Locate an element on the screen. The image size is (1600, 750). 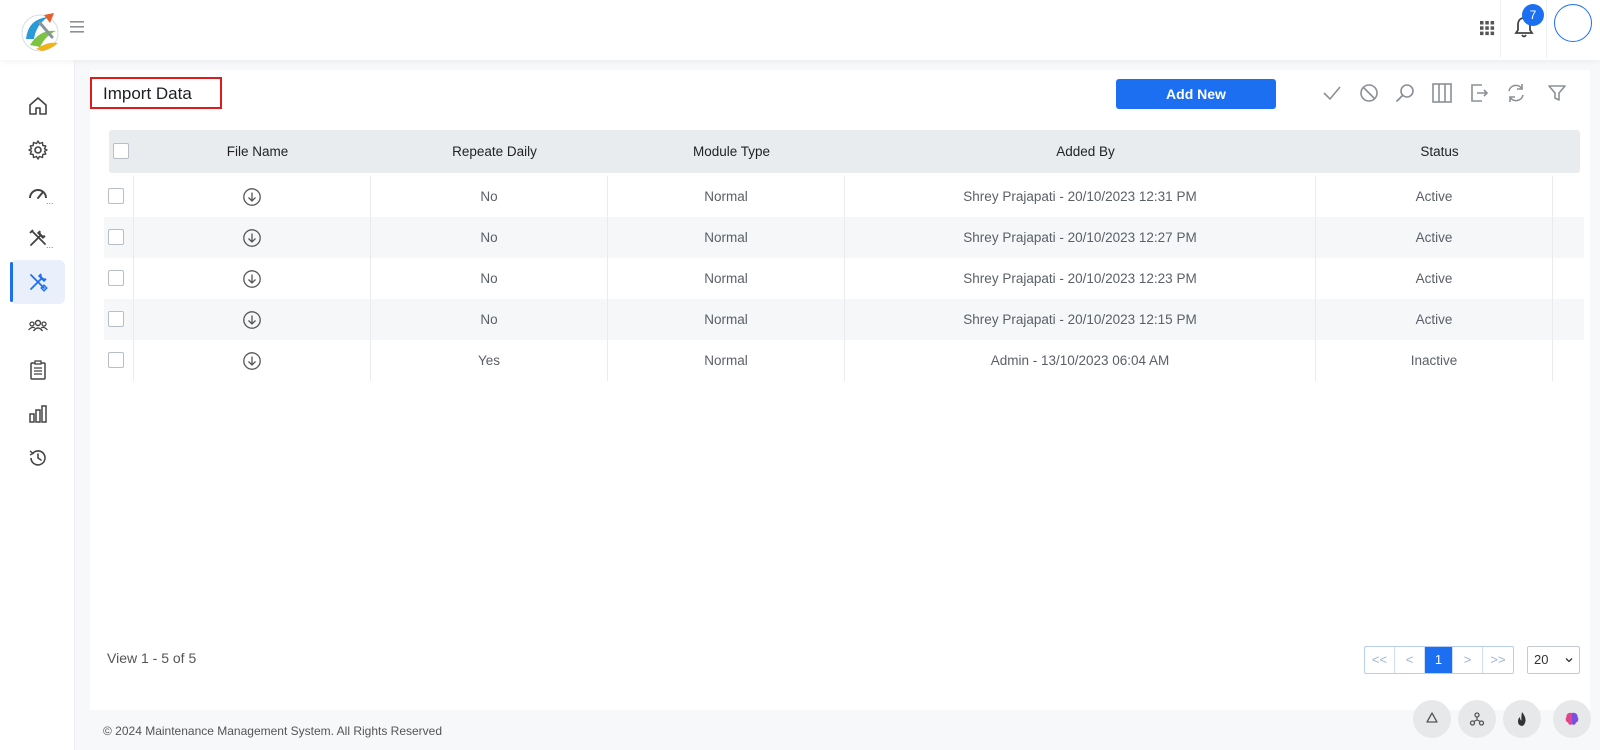
search-button is located at coordinates (1405, 93).